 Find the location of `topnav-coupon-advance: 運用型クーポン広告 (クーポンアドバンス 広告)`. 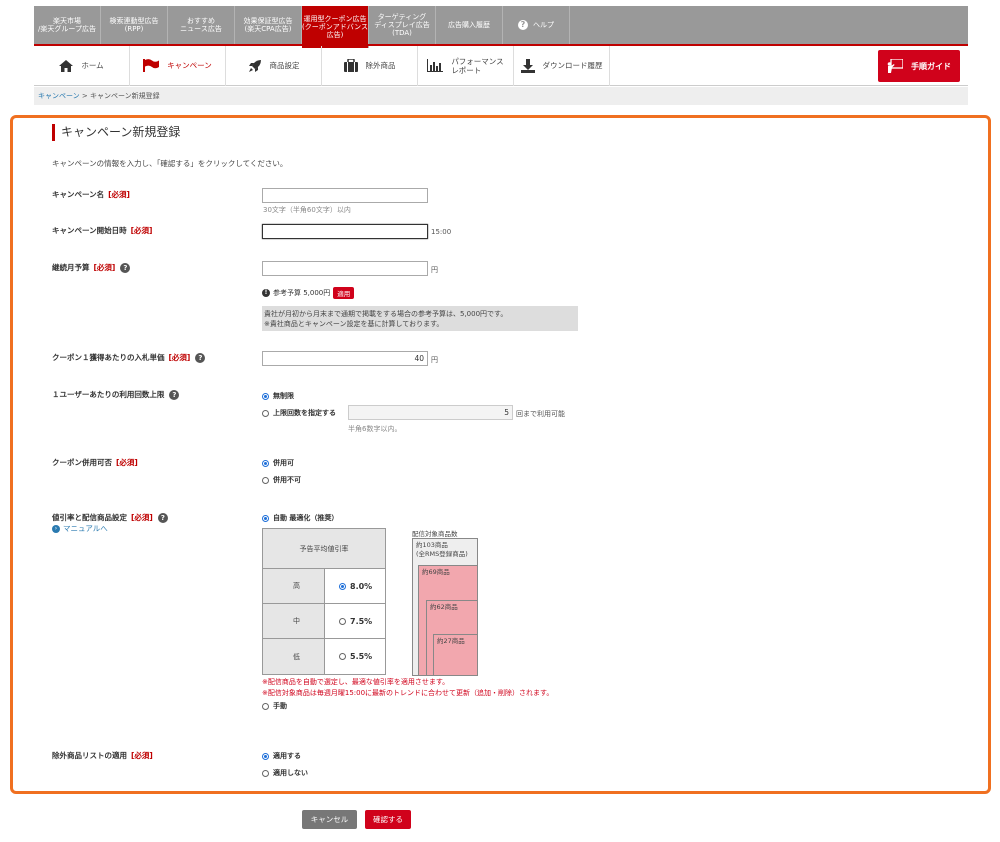

topnav-coupon-advance: 運用型クーポン広告 (クーポンアドバンス 広告) is located at coordinates (335, 27).